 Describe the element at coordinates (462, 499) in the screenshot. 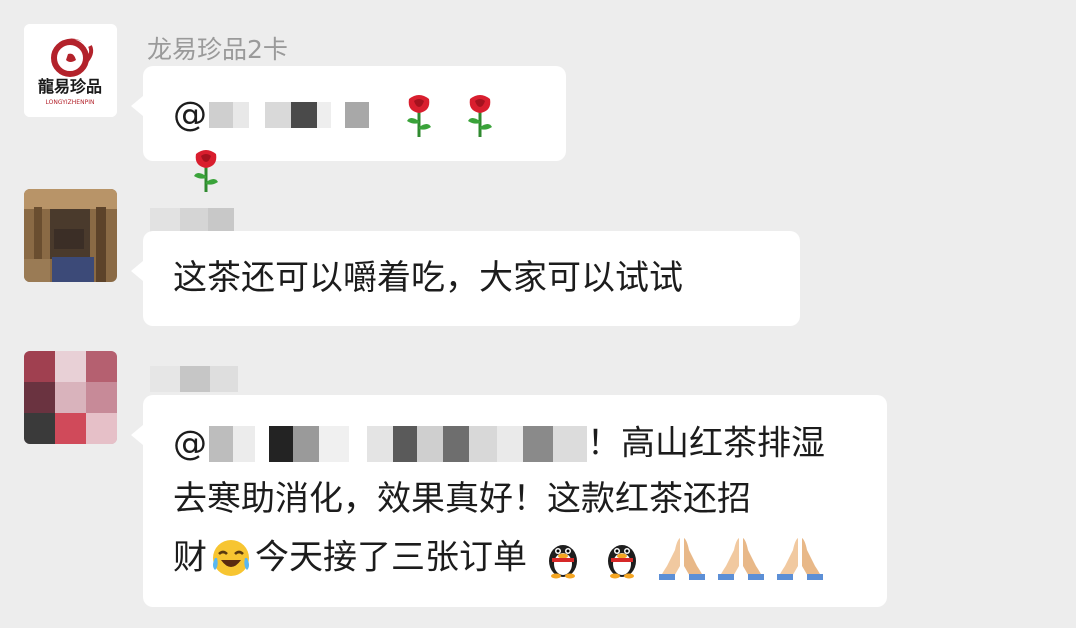

I see `message-text-line2: 去寒助消化，效果真好！这款红茶还招` at that location.